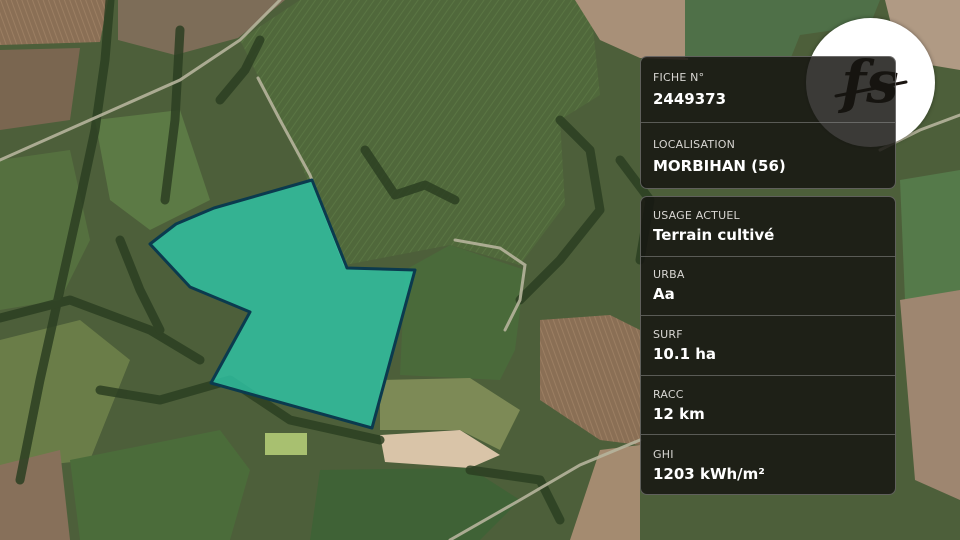 This screenshot has height=540, width=960. What do you see at coordinates (669, 275) in the screenshot?
I see `urba-label: URBA` at bounding box center [669, 275].